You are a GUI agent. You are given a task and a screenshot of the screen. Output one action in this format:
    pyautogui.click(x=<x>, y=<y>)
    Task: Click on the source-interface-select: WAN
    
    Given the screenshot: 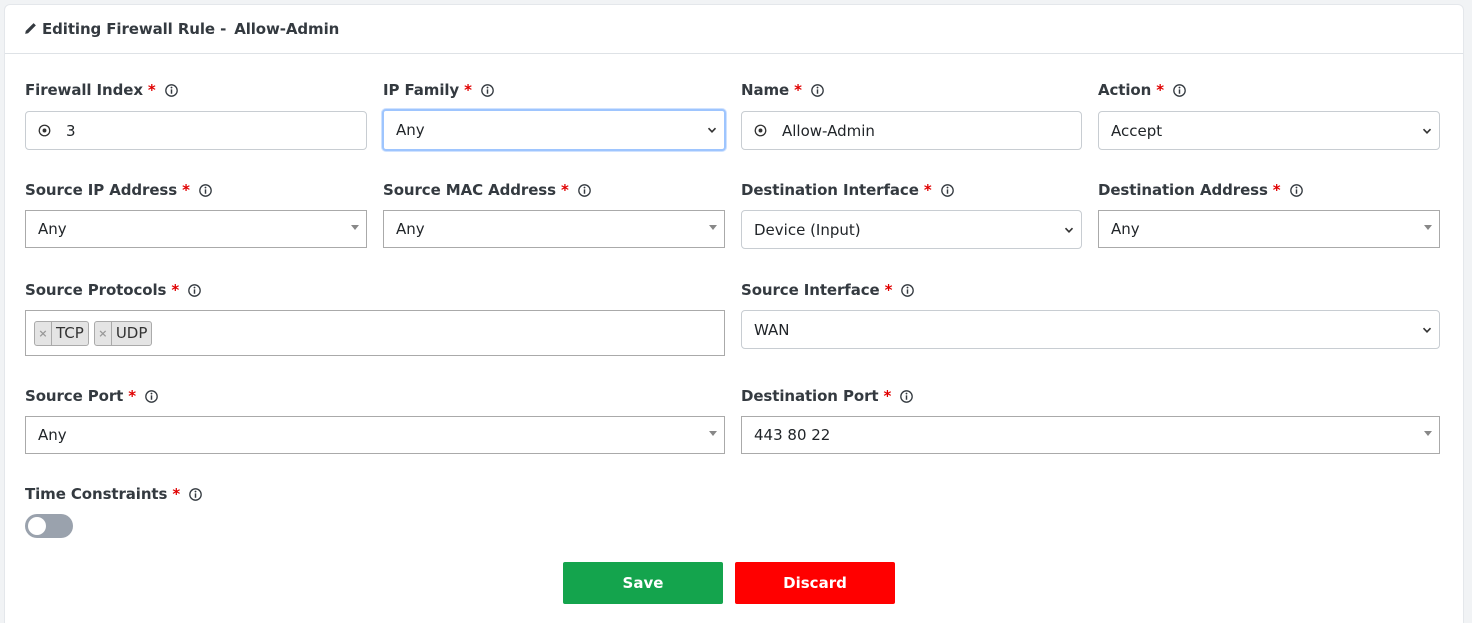 What is the action you would take?
    pyautogui.click(x=1090, y=329)
    